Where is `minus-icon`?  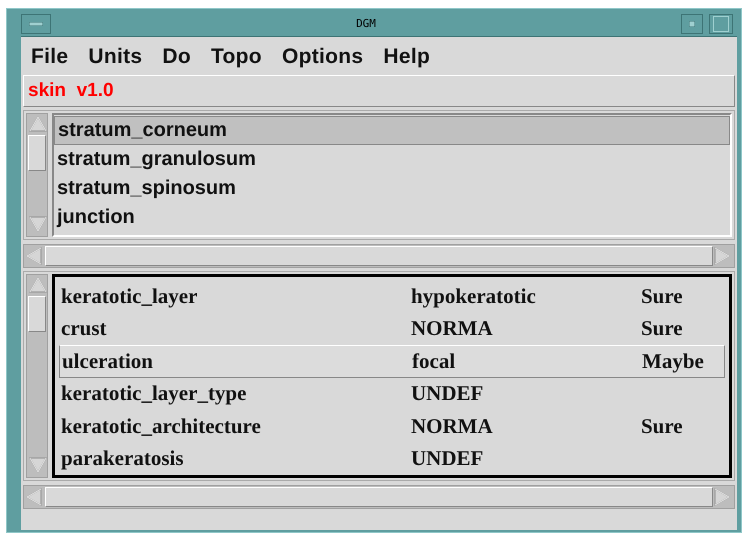 minus-icon is located at coordinates (36, 24).